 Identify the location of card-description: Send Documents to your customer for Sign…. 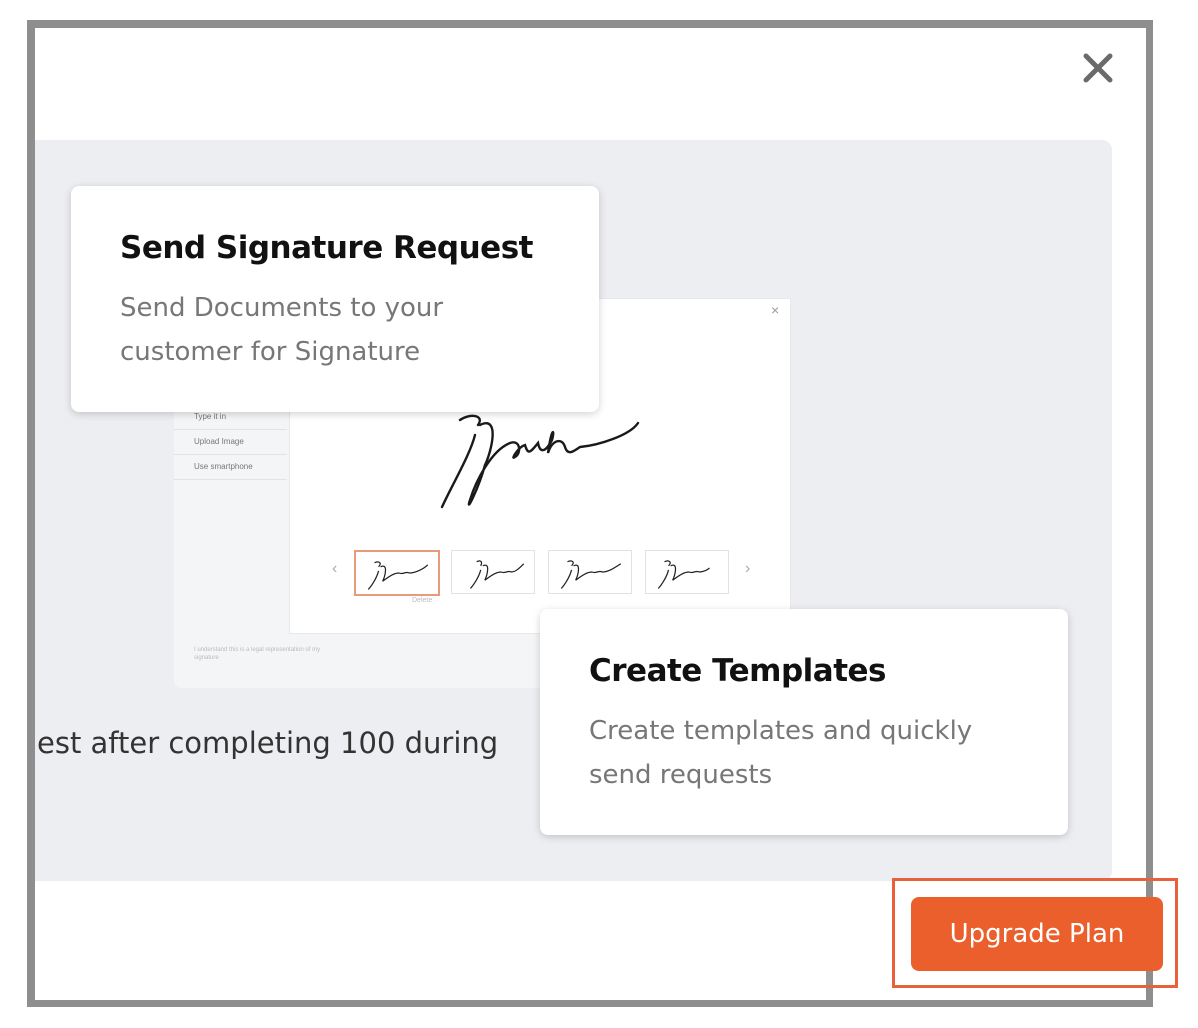
(282, 330).